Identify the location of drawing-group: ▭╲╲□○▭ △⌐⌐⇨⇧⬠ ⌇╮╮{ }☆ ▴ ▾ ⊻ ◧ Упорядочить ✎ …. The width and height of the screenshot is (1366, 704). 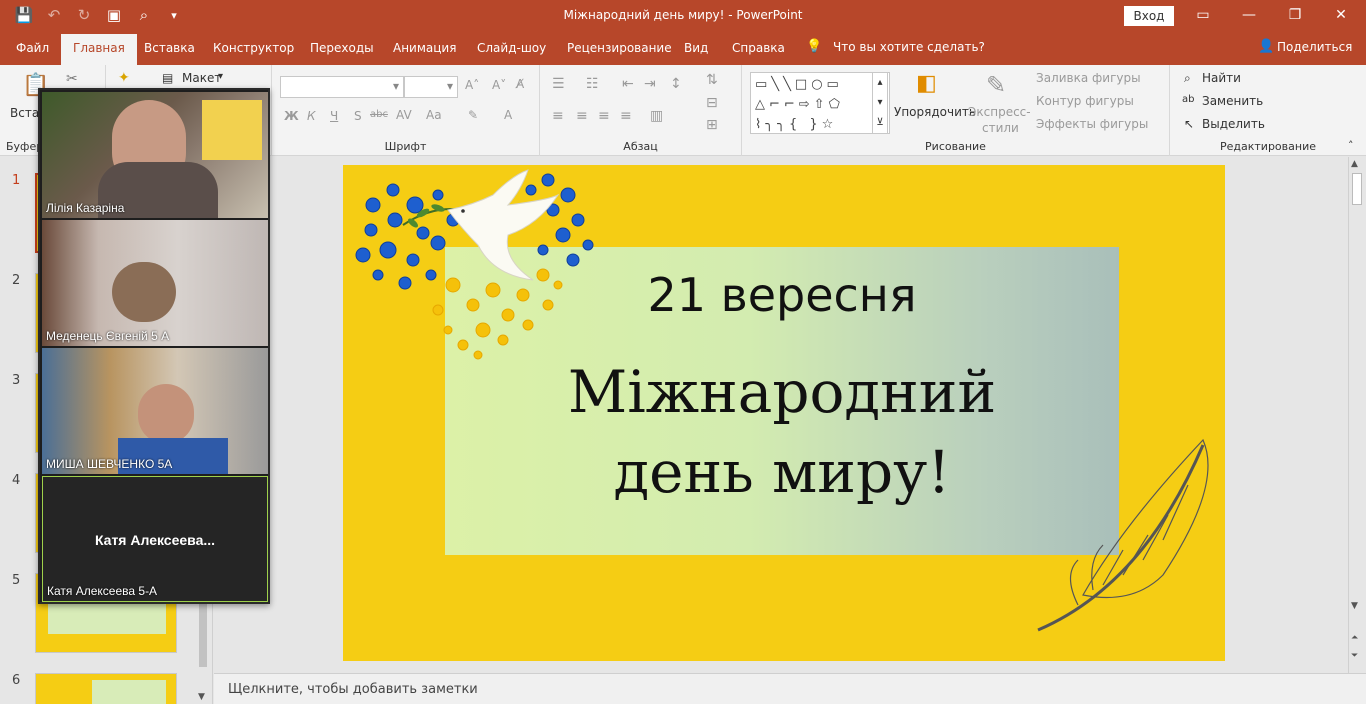
(956, 110).